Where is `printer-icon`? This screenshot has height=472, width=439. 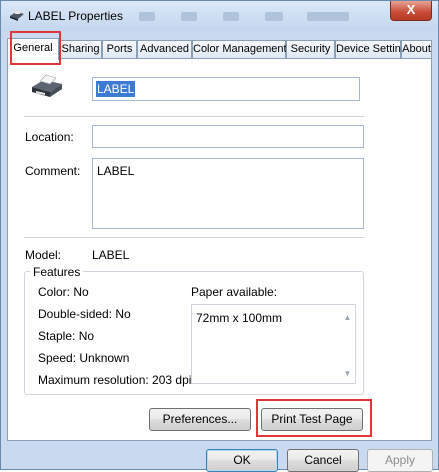
printer-icon is located at coordinates (47, 85).